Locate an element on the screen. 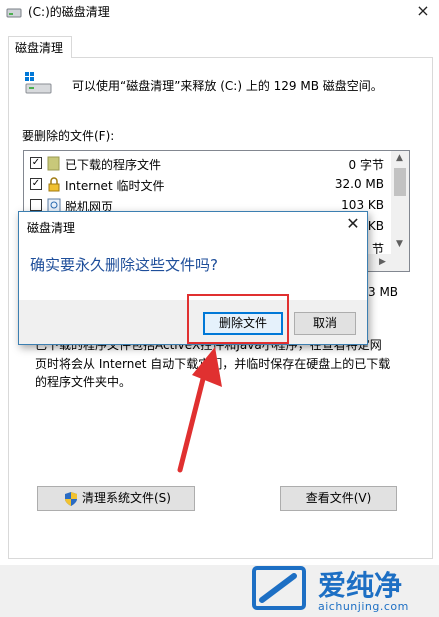  checkbox is located at coordinates (36, 205).